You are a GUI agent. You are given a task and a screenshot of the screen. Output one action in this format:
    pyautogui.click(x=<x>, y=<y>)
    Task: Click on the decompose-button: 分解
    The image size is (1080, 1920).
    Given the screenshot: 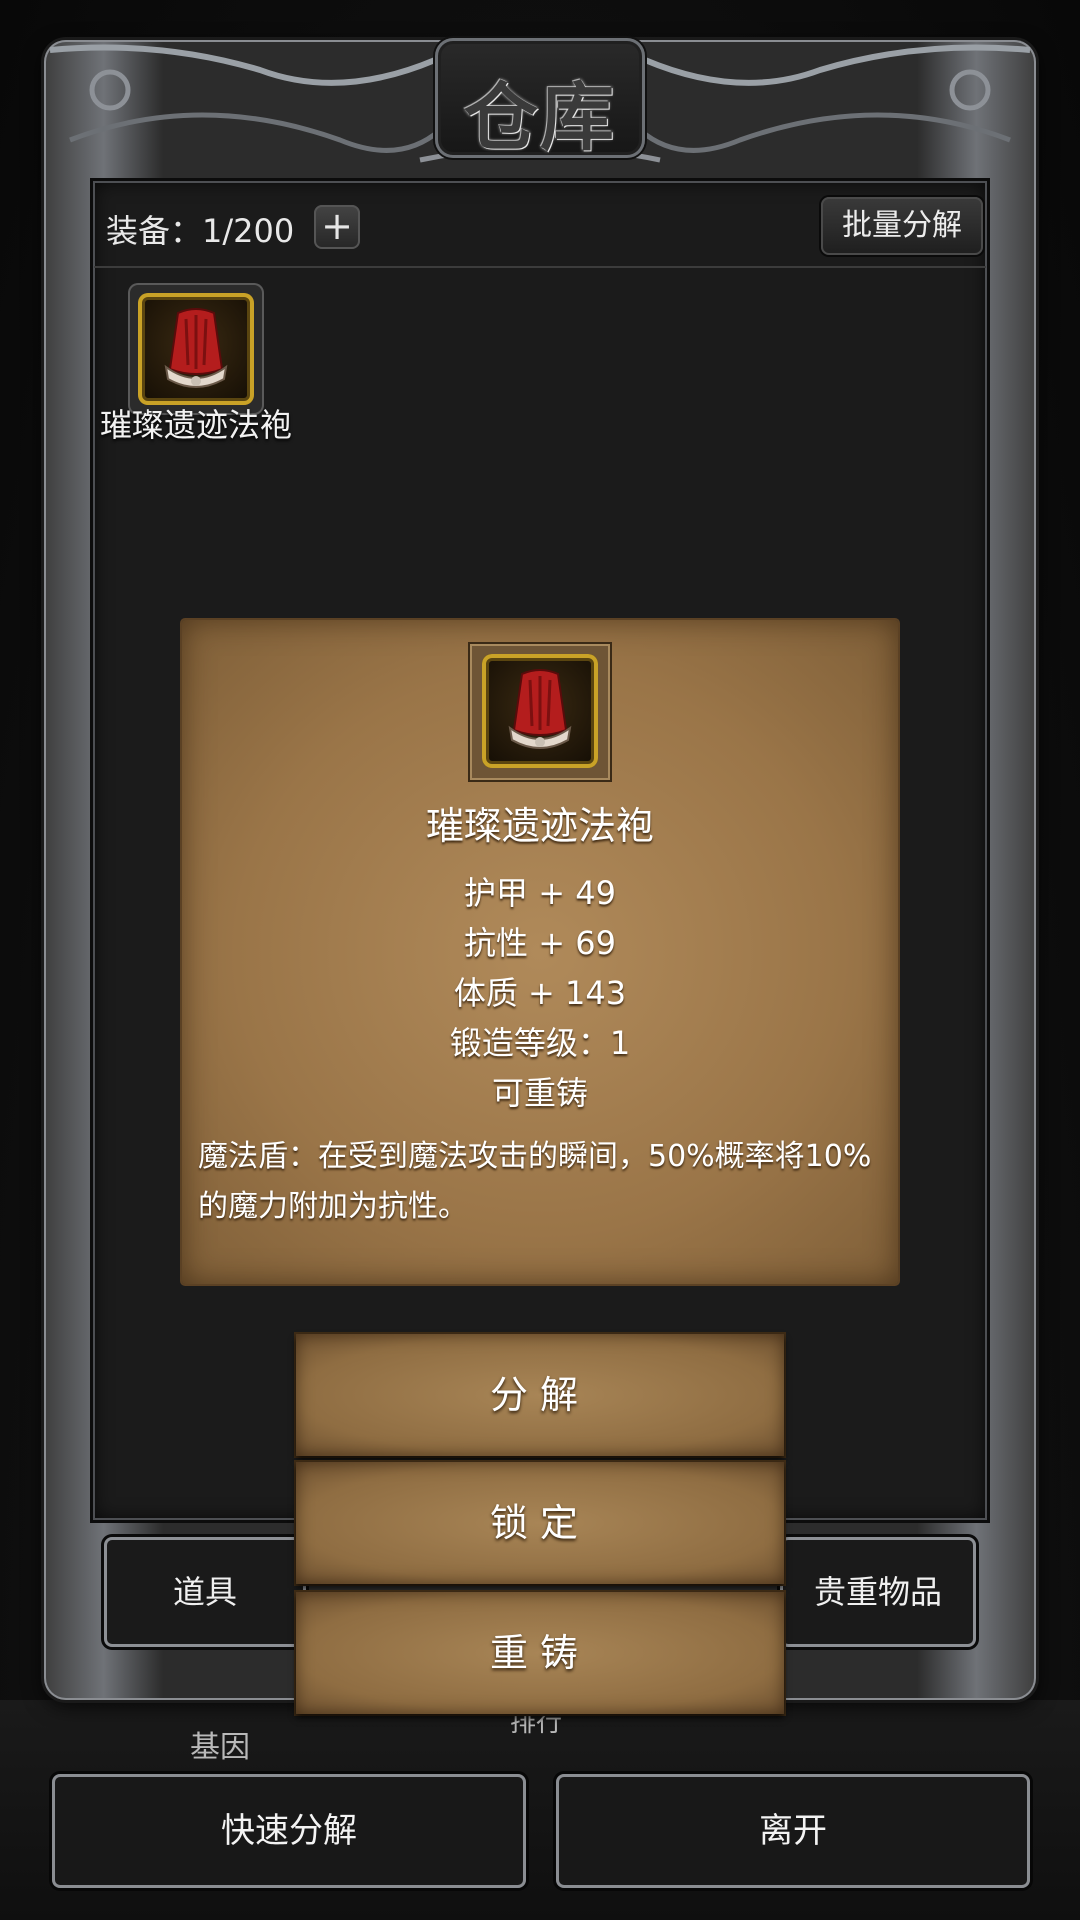 What is the action you would take?
    pyautogui.click(x=540, y=1395)
    